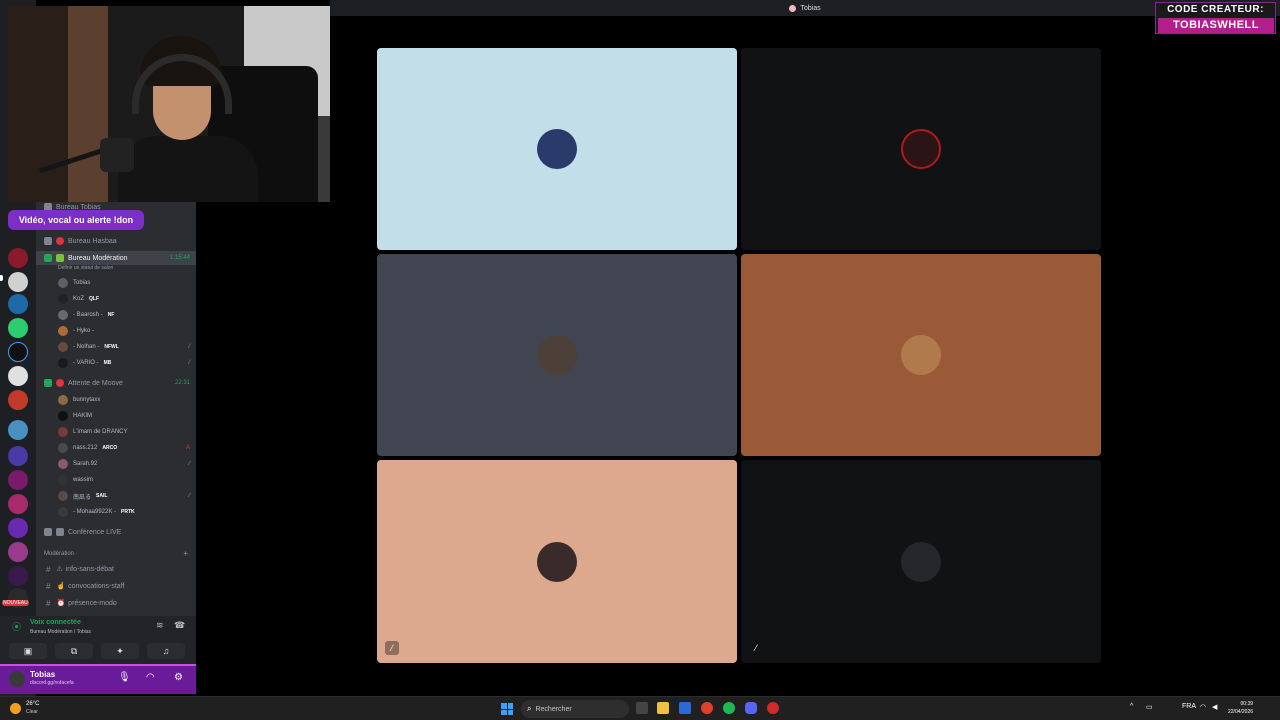 This screenshot has height=720, width=1280. I want to click on voice-channel-active: Bureau Modération 1:15:44, so click(116, 258).